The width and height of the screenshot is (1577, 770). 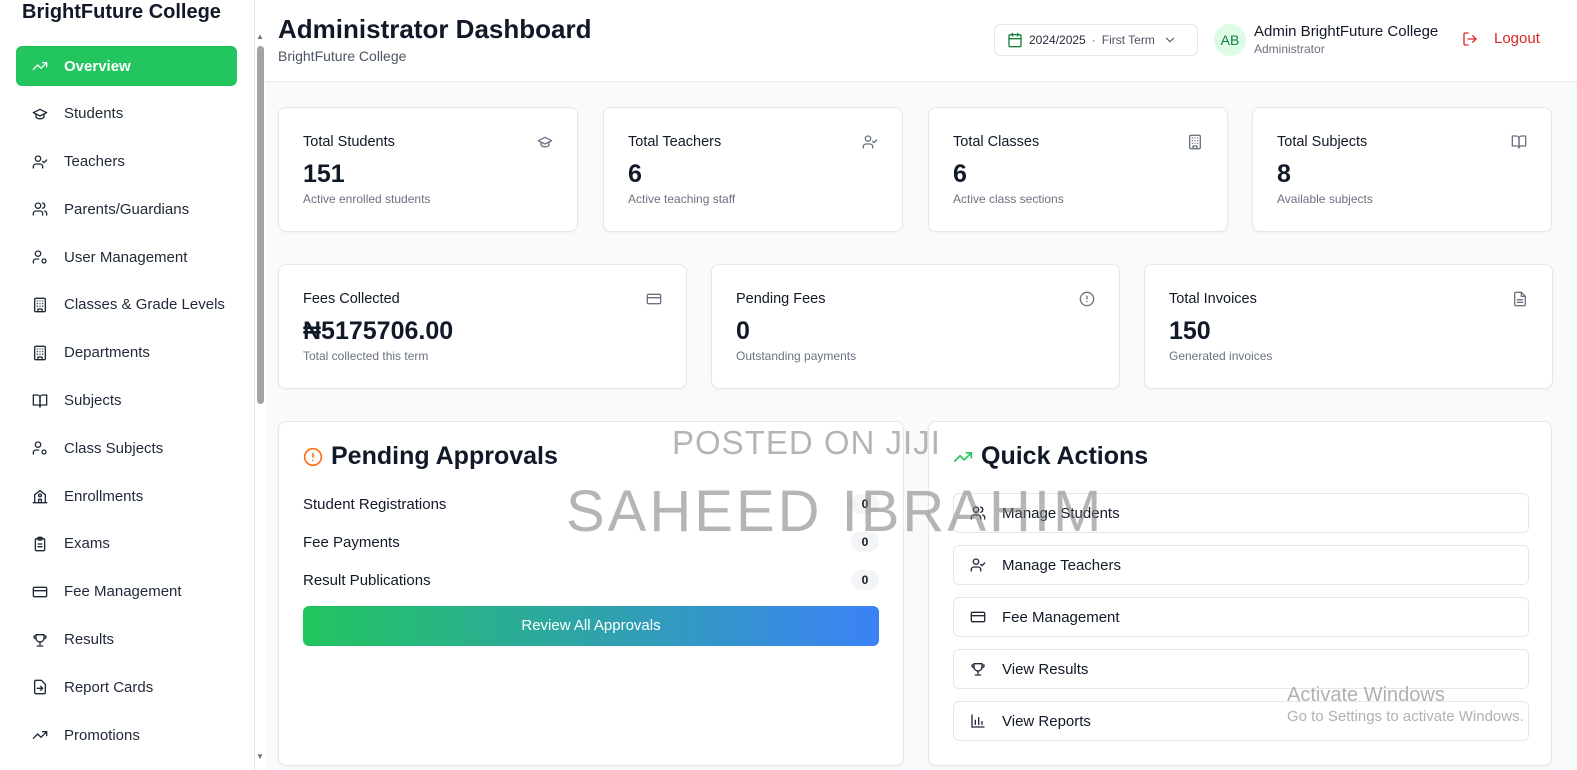 What do you see at coordinates (1241, 669) in the screenshot?
I see `view-results-button: View Results` at bounding box center [1241, 669].